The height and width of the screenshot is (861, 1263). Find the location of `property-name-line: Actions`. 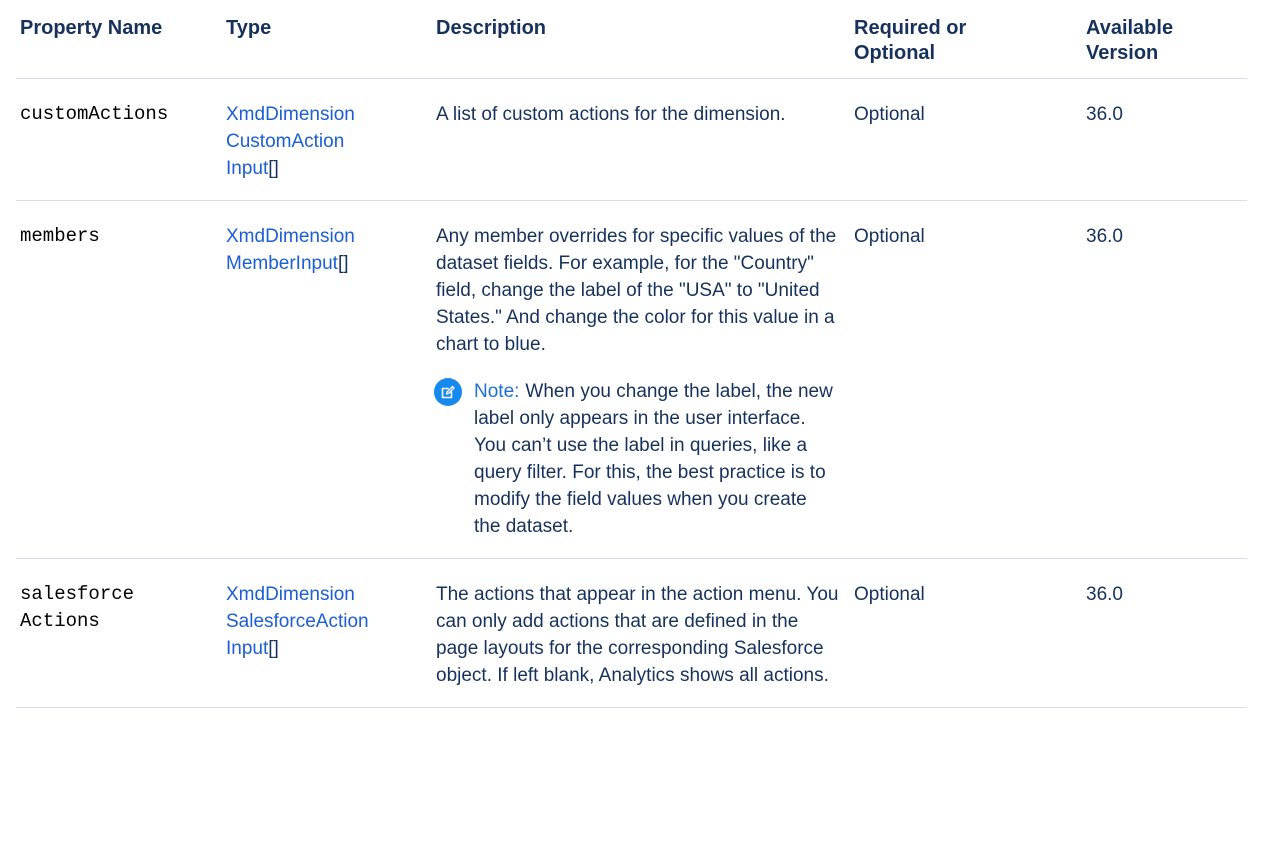

property-name-line: Actions is located at coordinates (60, 621).